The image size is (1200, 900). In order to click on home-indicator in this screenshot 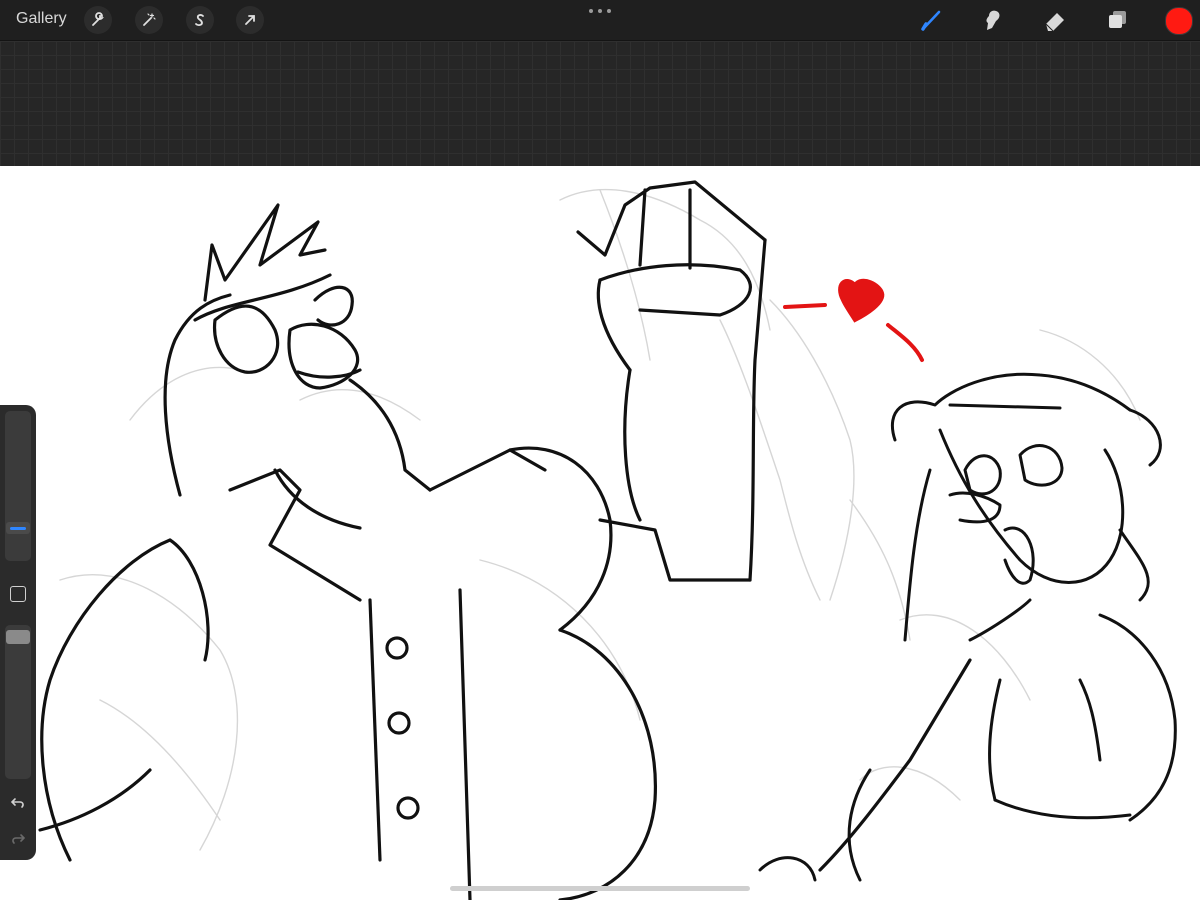, I will do `click(600, 888)`.